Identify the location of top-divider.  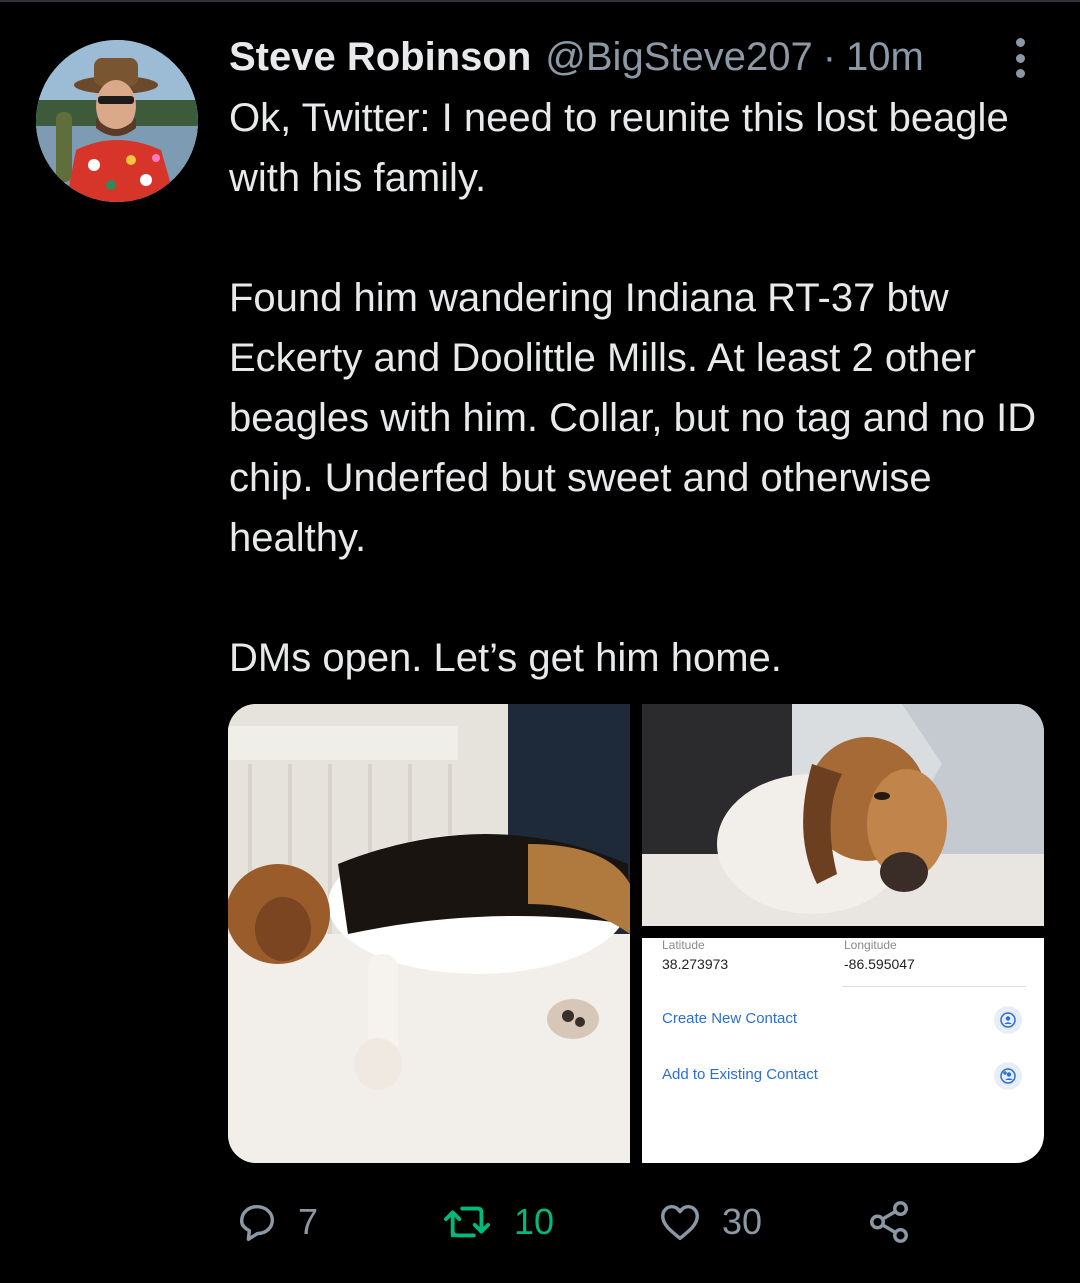
(540, 1).